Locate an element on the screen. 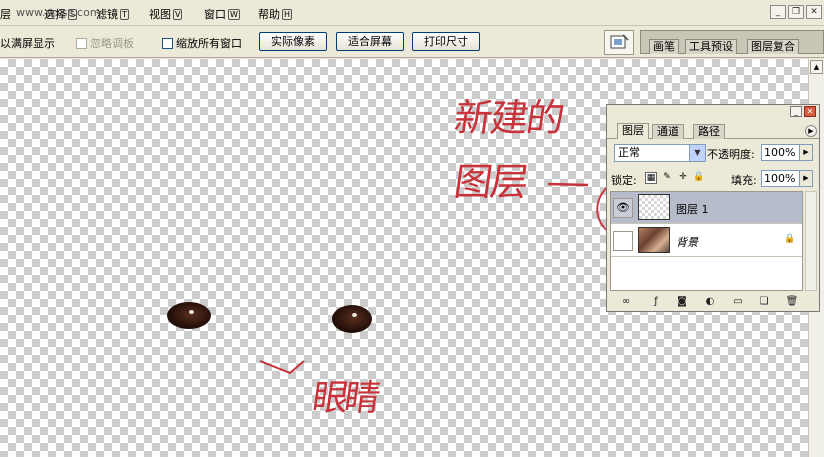 Image resolution: width=824 pixels, height=457 pixels. actual-pixels-button: 实际像素 is located at coordinates (293, 41).